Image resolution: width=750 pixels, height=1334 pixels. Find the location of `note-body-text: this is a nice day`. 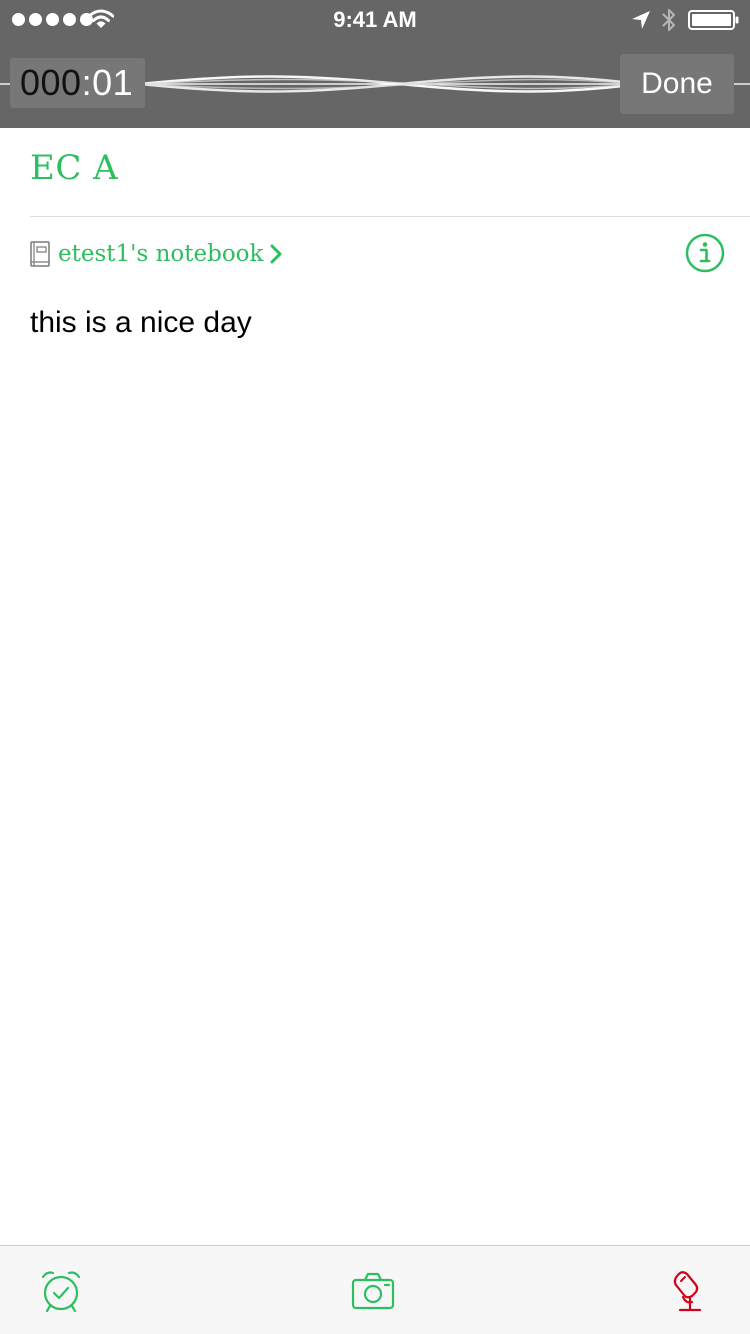

note-body-text: this is a nice day is located at coordinates (375, 323).